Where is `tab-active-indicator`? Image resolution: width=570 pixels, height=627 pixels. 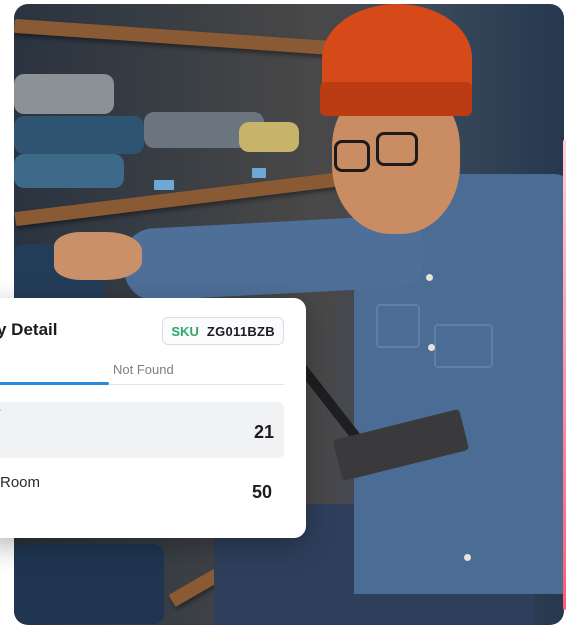 tab-active-indicator is located at coordinates (54, 383).